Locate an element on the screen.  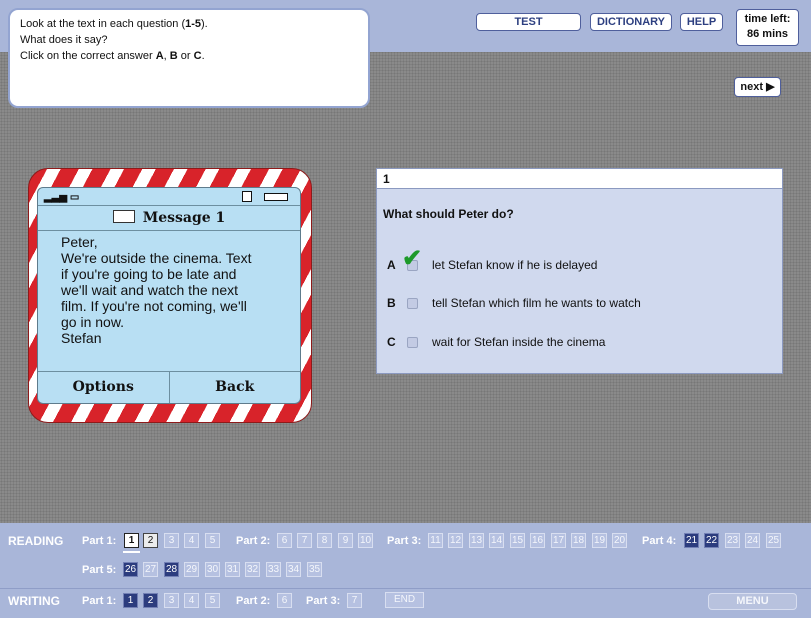
reading-question-box: 35 is located at coordinates (314, 569).